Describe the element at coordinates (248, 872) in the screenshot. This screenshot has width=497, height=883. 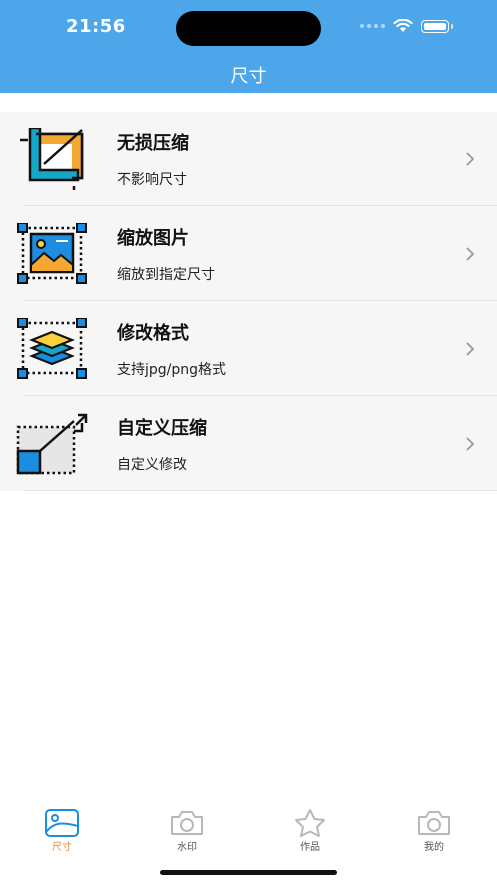
I see `home-indicator` at that location.